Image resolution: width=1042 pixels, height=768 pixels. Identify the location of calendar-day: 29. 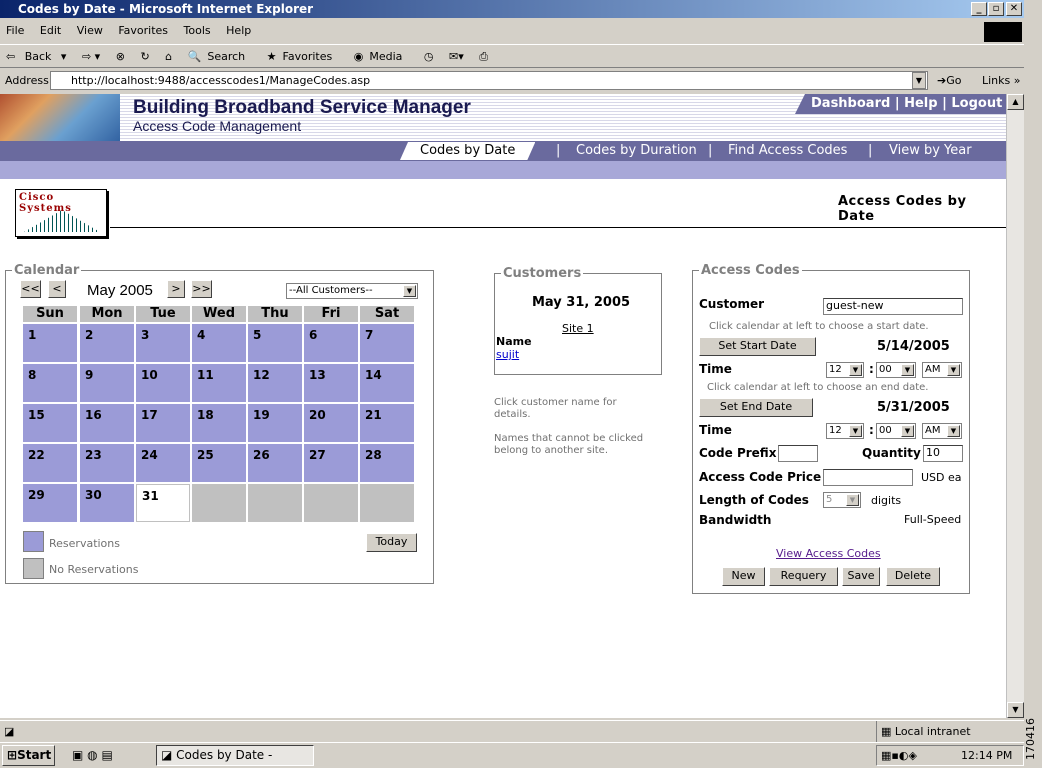
(50, 503).